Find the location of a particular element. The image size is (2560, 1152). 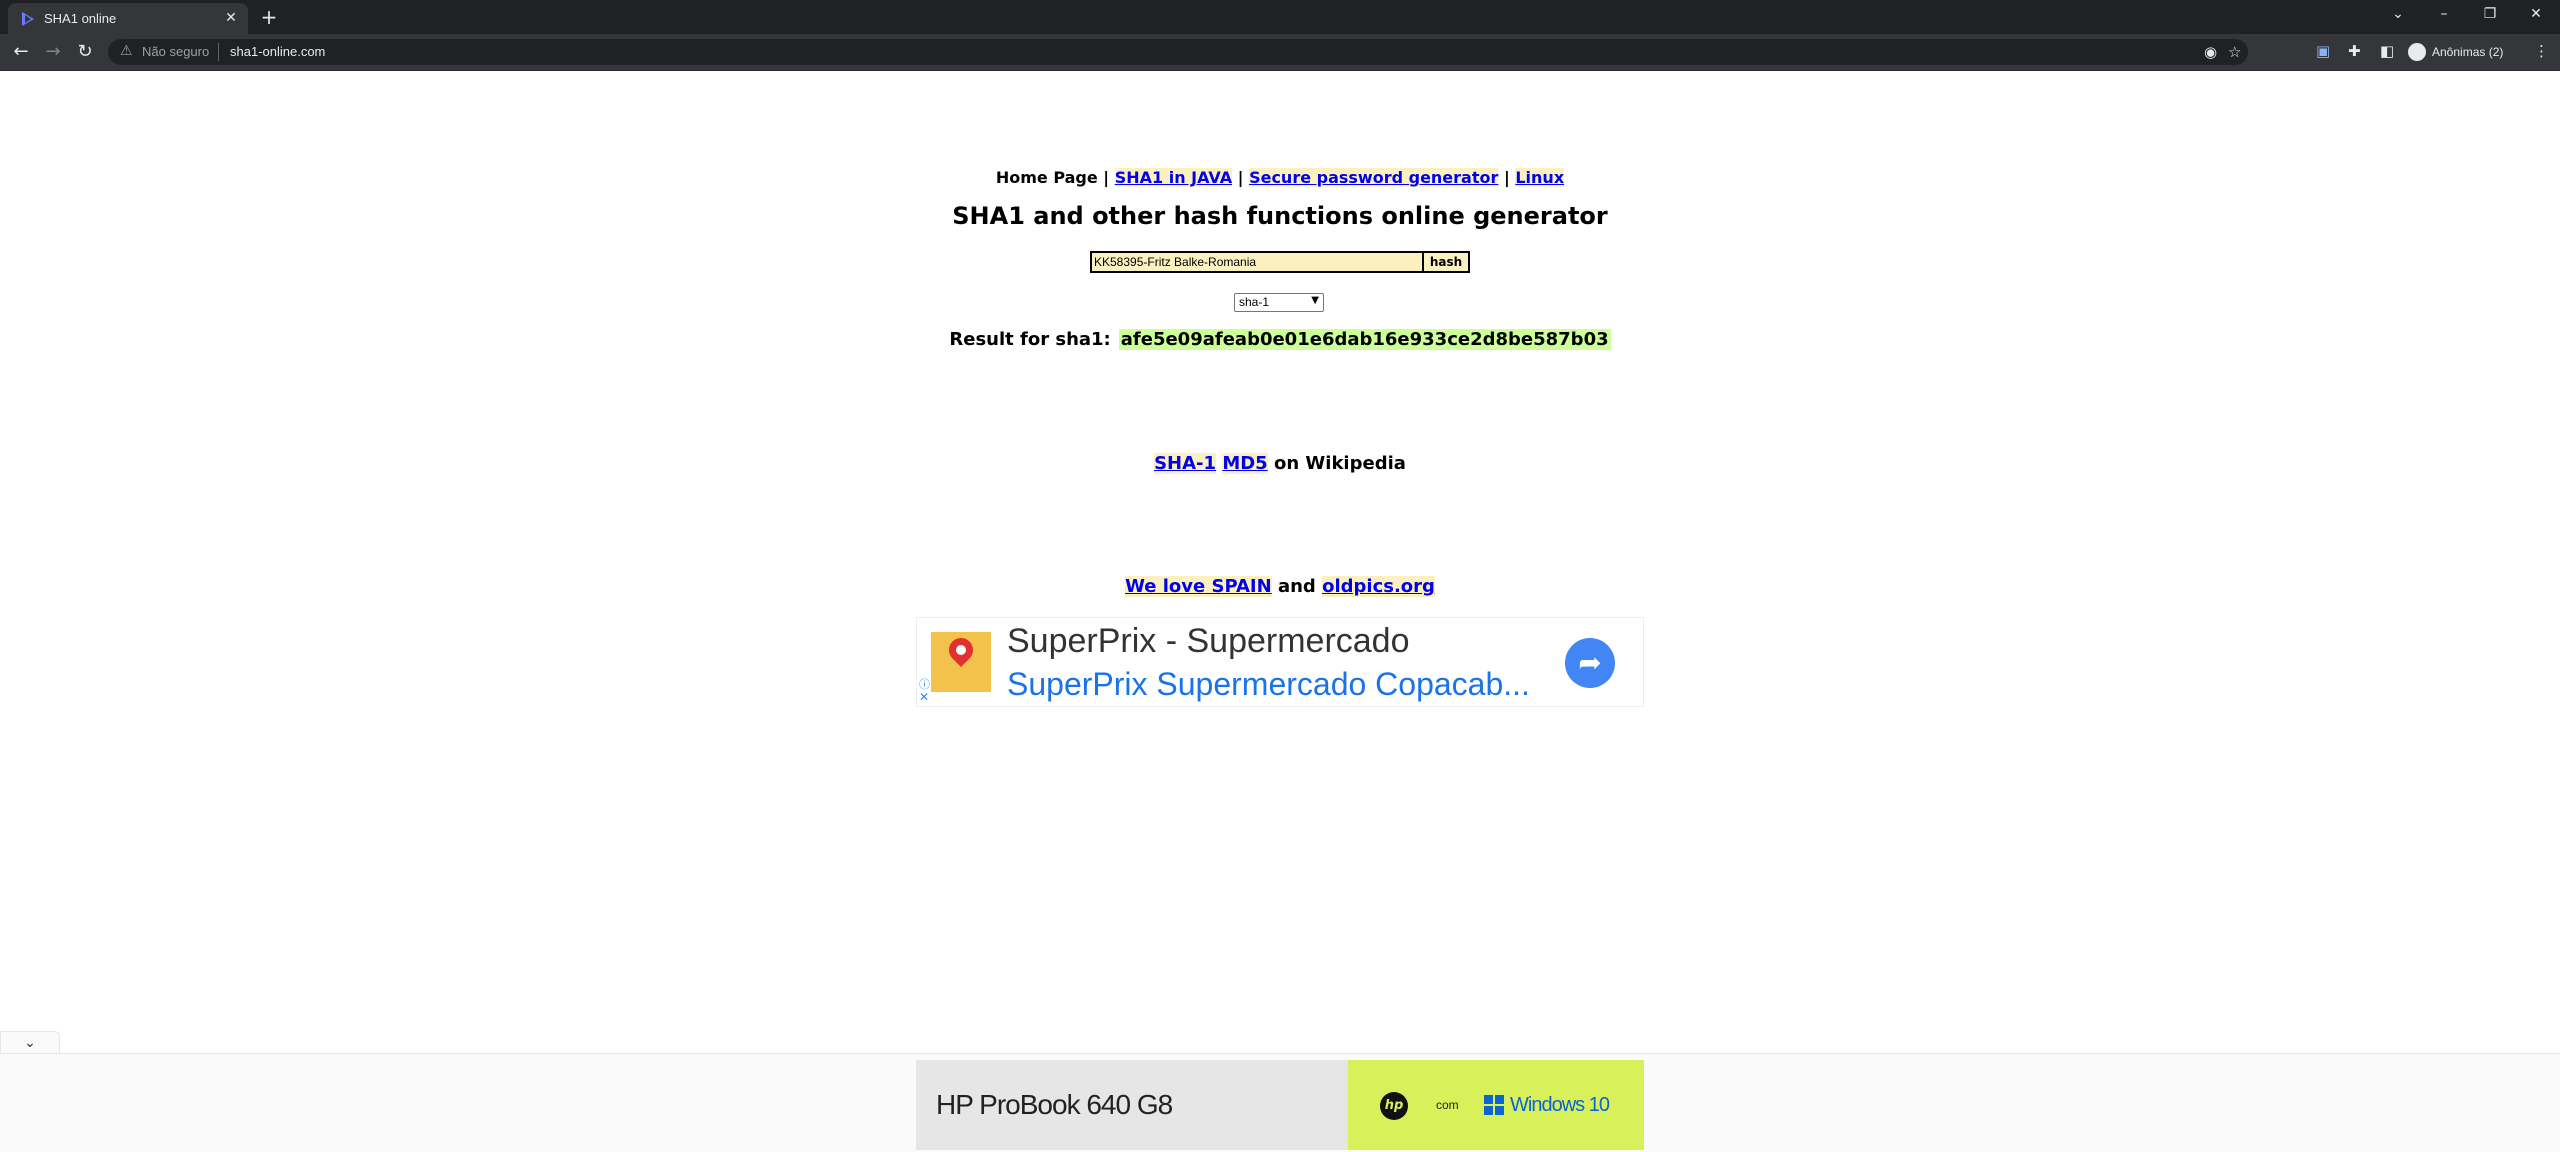

algorithm-select: sha-1 ▼ is located at coordinates (1279, 302).